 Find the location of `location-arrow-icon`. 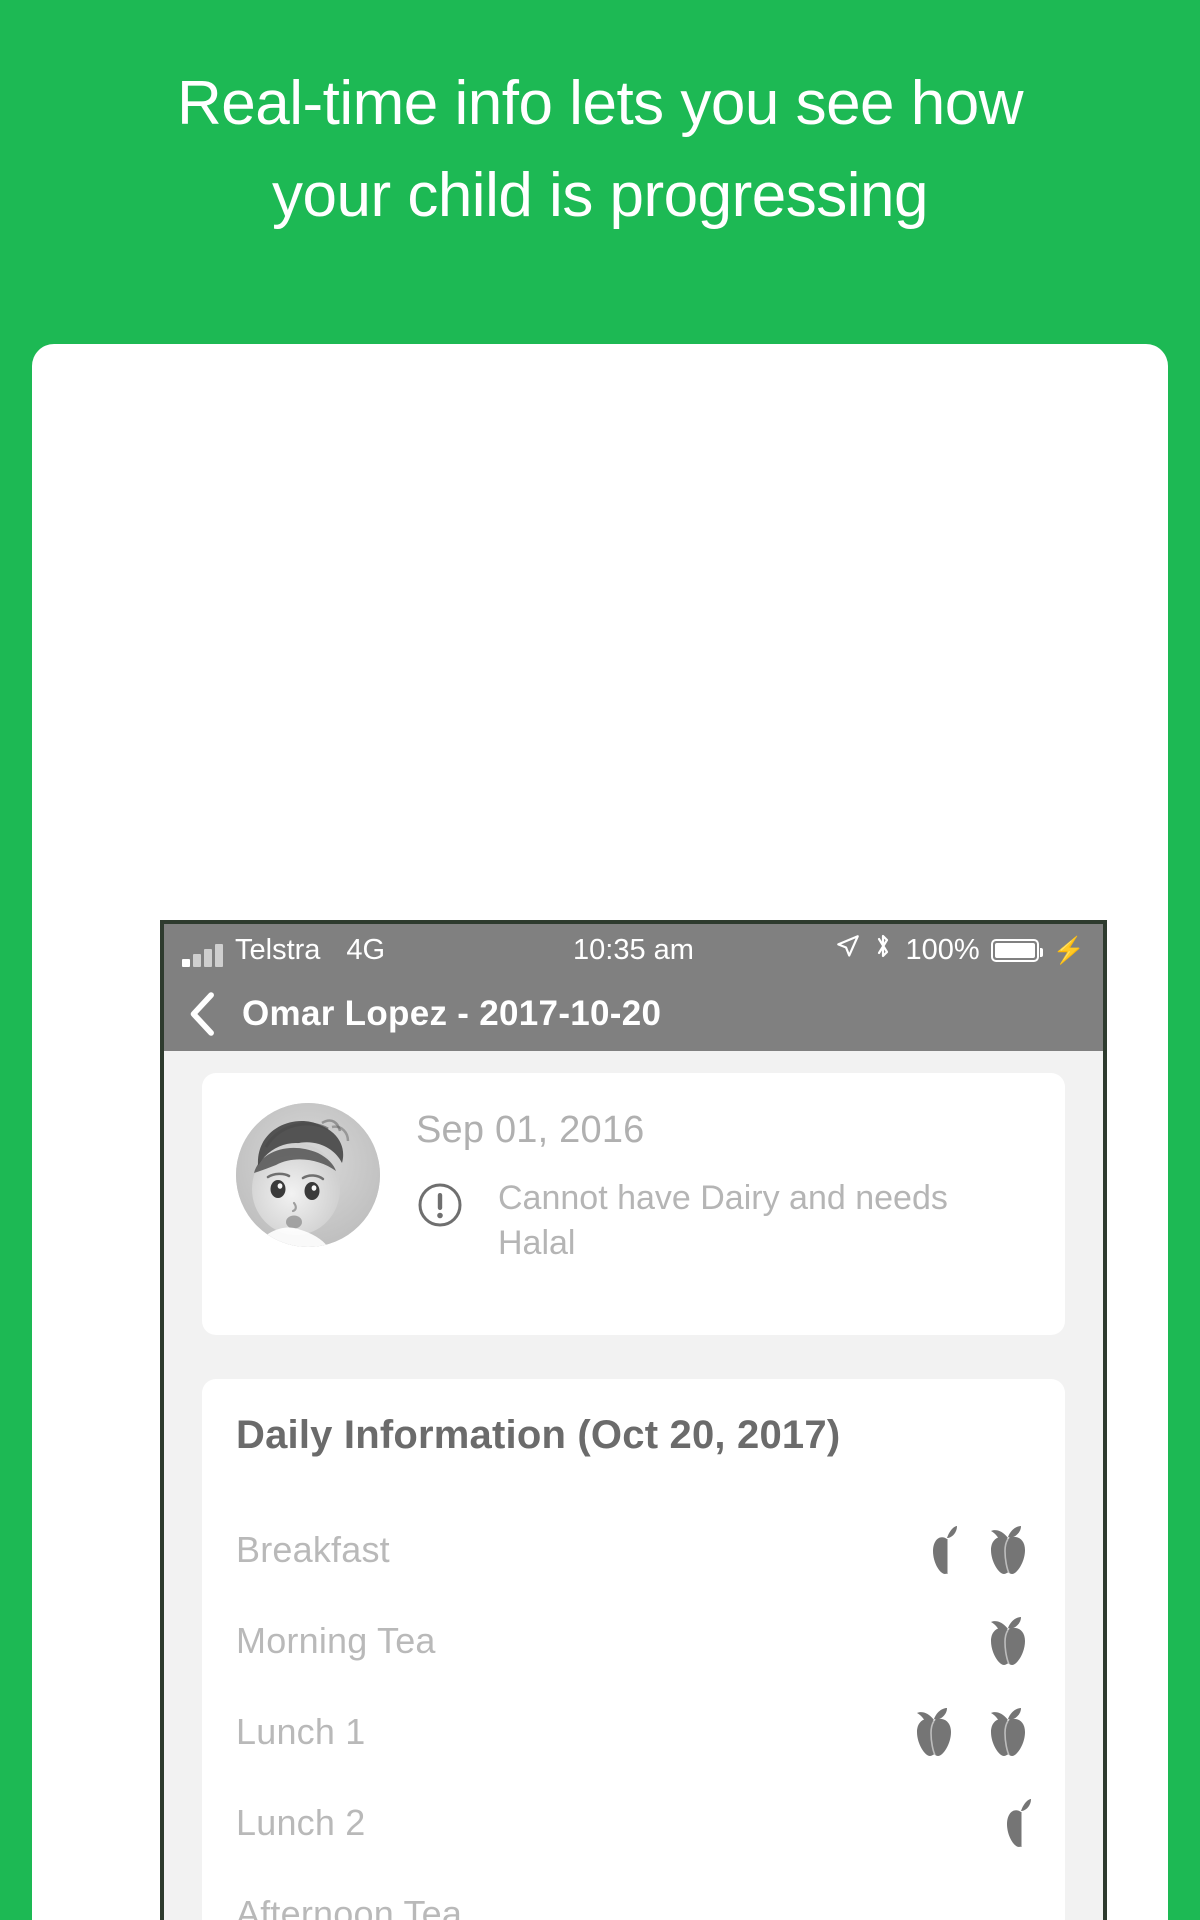

location-arrow-icon is located at coordinates (848, 950).